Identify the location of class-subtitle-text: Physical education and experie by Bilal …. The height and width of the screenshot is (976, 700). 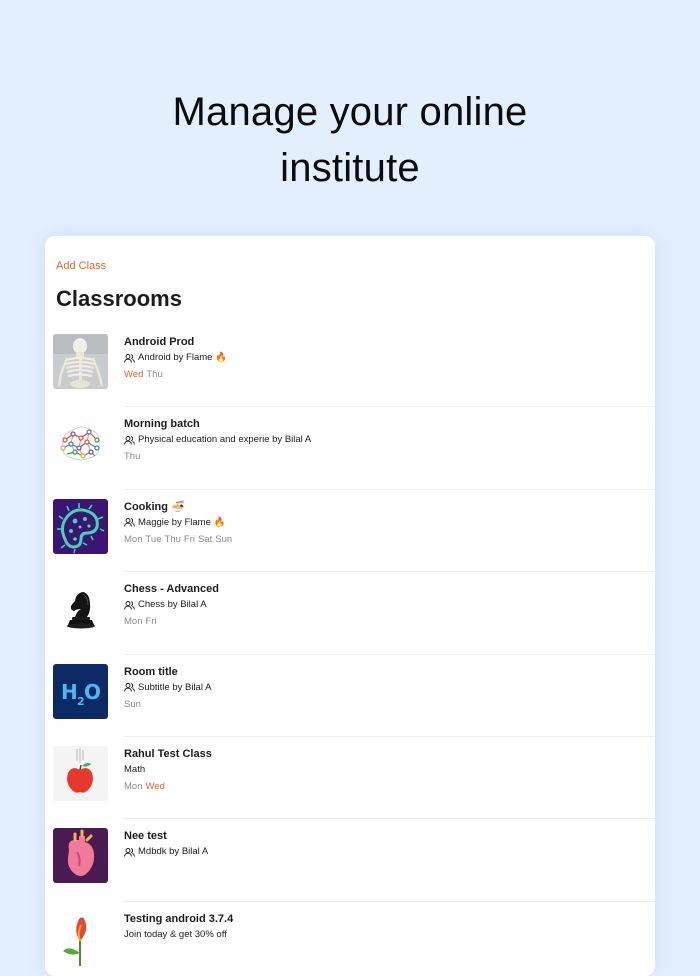
(225, 440).